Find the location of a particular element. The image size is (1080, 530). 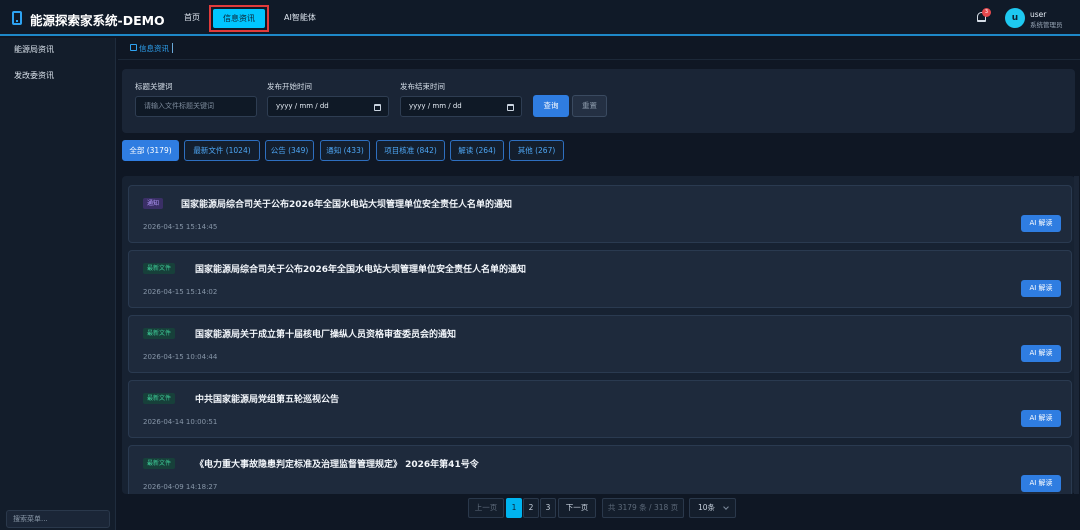

app-title: 能源探索家系统-DEMO is located at coordinates (97, 20).